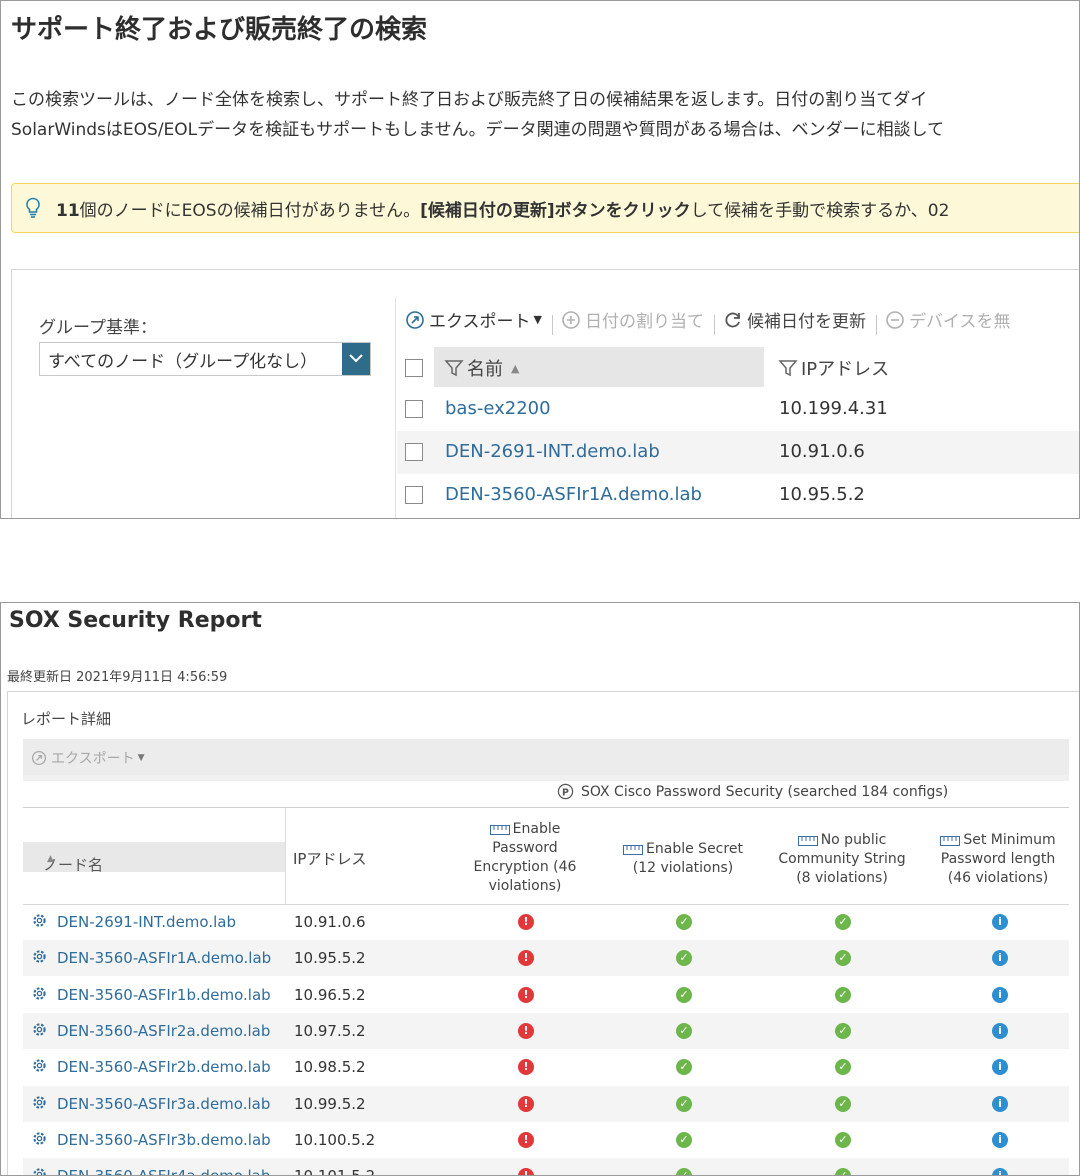 Image resolution: width=1080 pixels, height=1176 pixels. Describe the element at coordinates (788, 368) in the screenshot. I see `filter-icon` at that location.